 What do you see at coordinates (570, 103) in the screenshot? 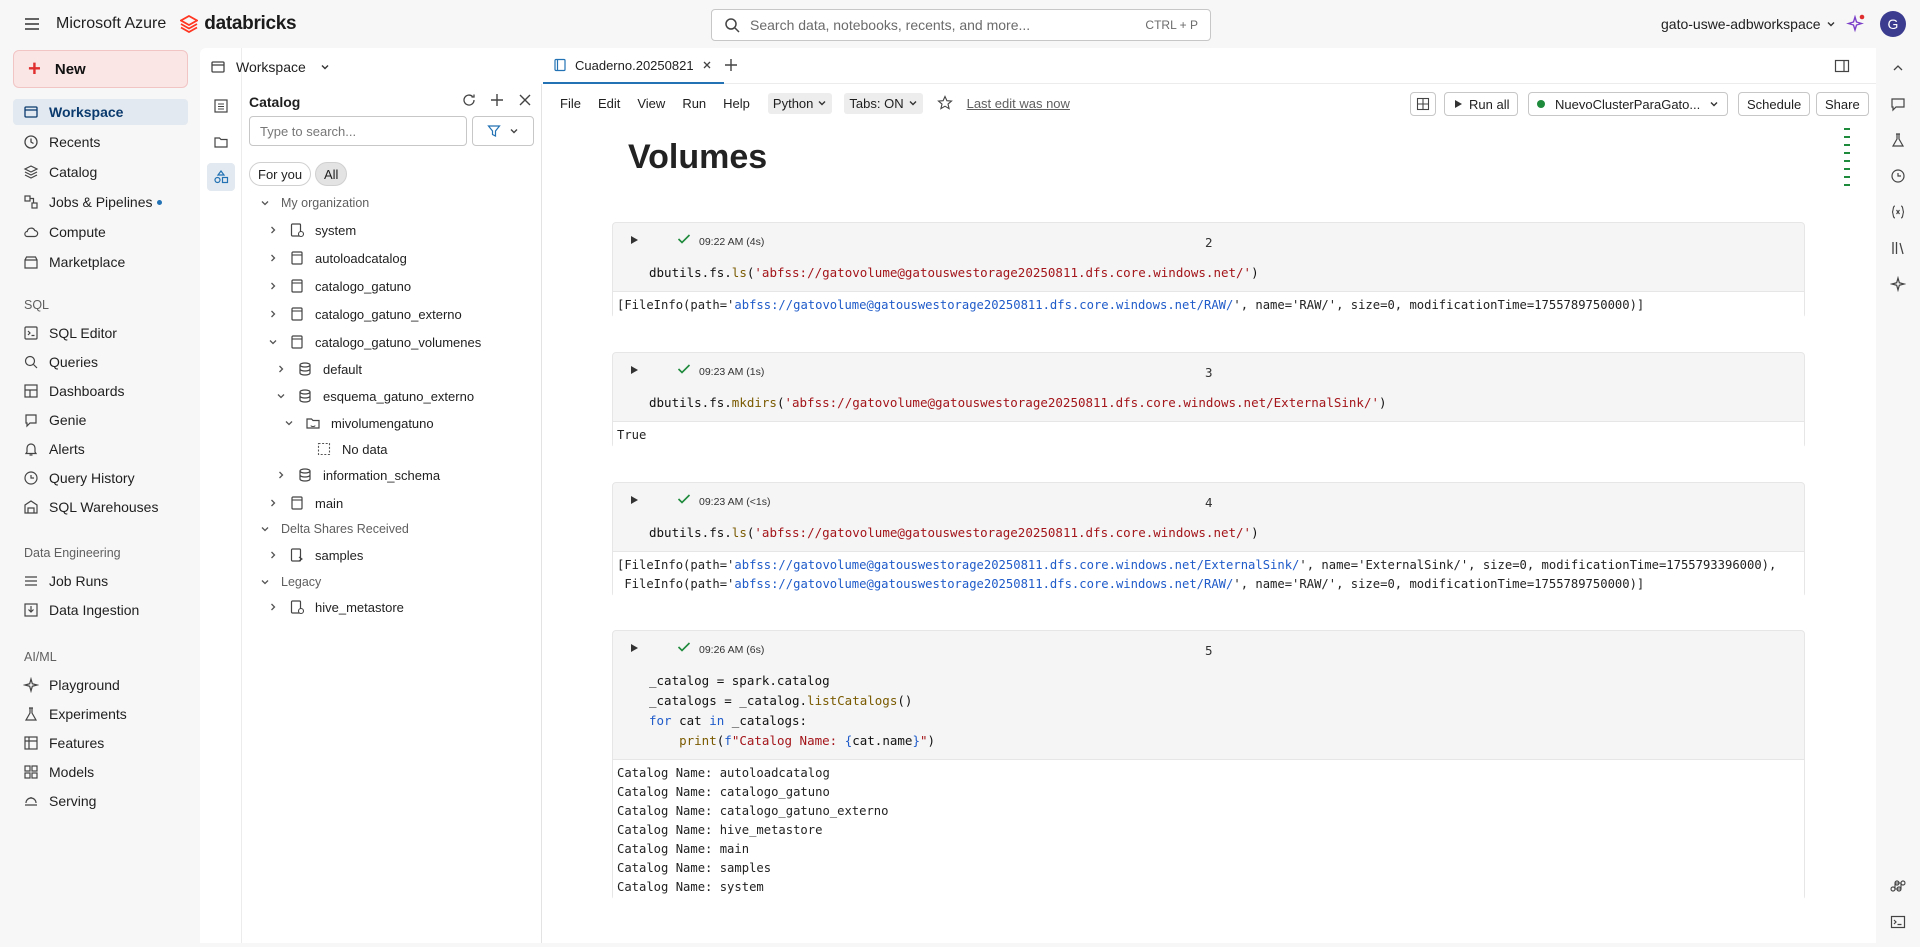
I see `menu-file: File` at bounding box center [570, 103].